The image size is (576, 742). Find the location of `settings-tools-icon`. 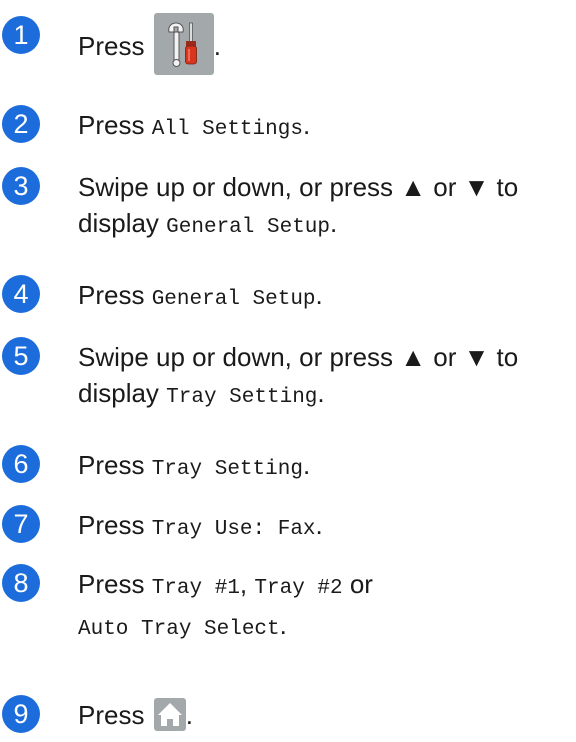

settings-tools-icon is located at coordinates (183, 44).